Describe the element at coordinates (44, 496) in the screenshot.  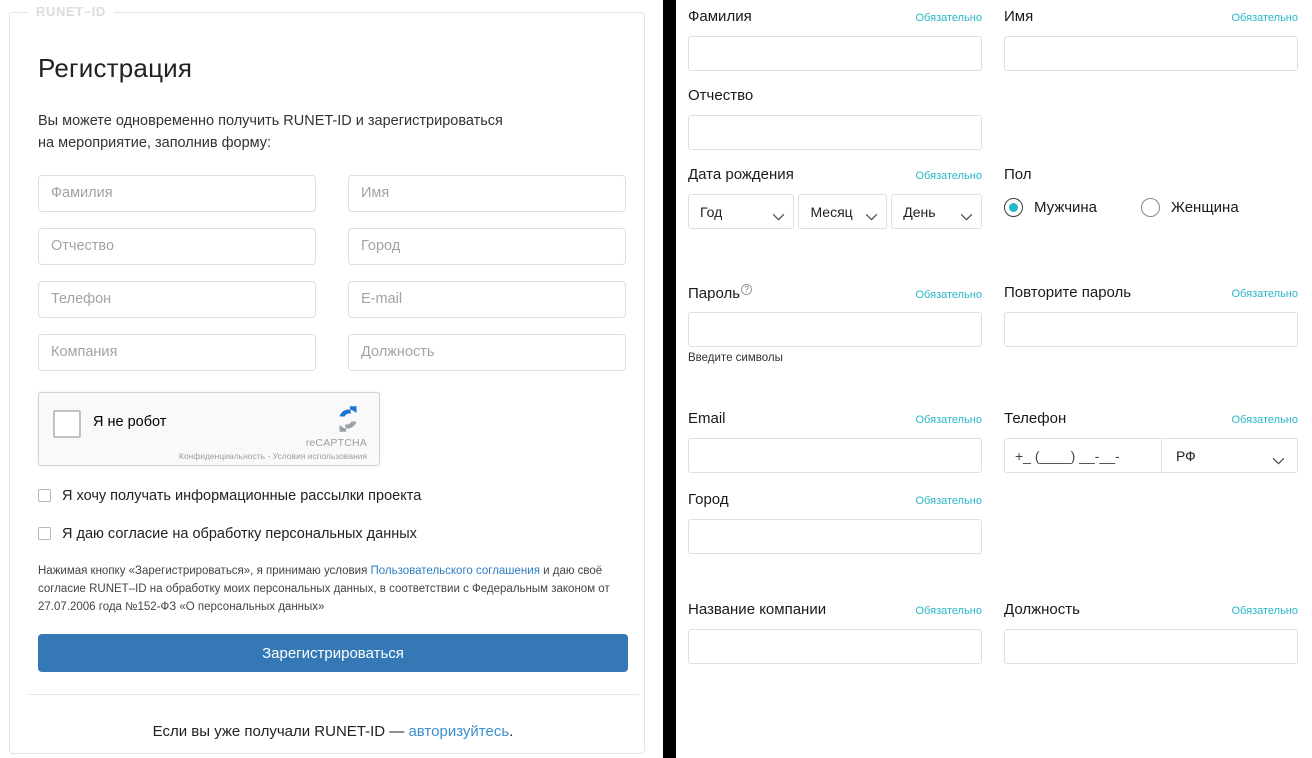
I see `newsletter-checkbox` at that location.